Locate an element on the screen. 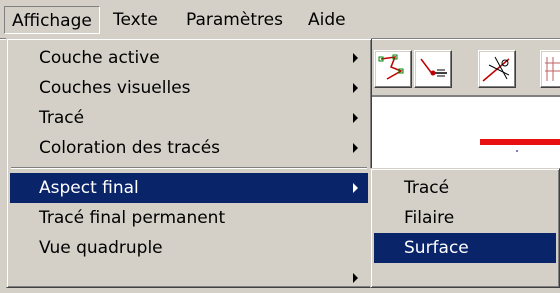 This screenshot has height=293, width=560. aspect-final-submenu: Tracé Filaire Surface is located at coordinates (465, 228).